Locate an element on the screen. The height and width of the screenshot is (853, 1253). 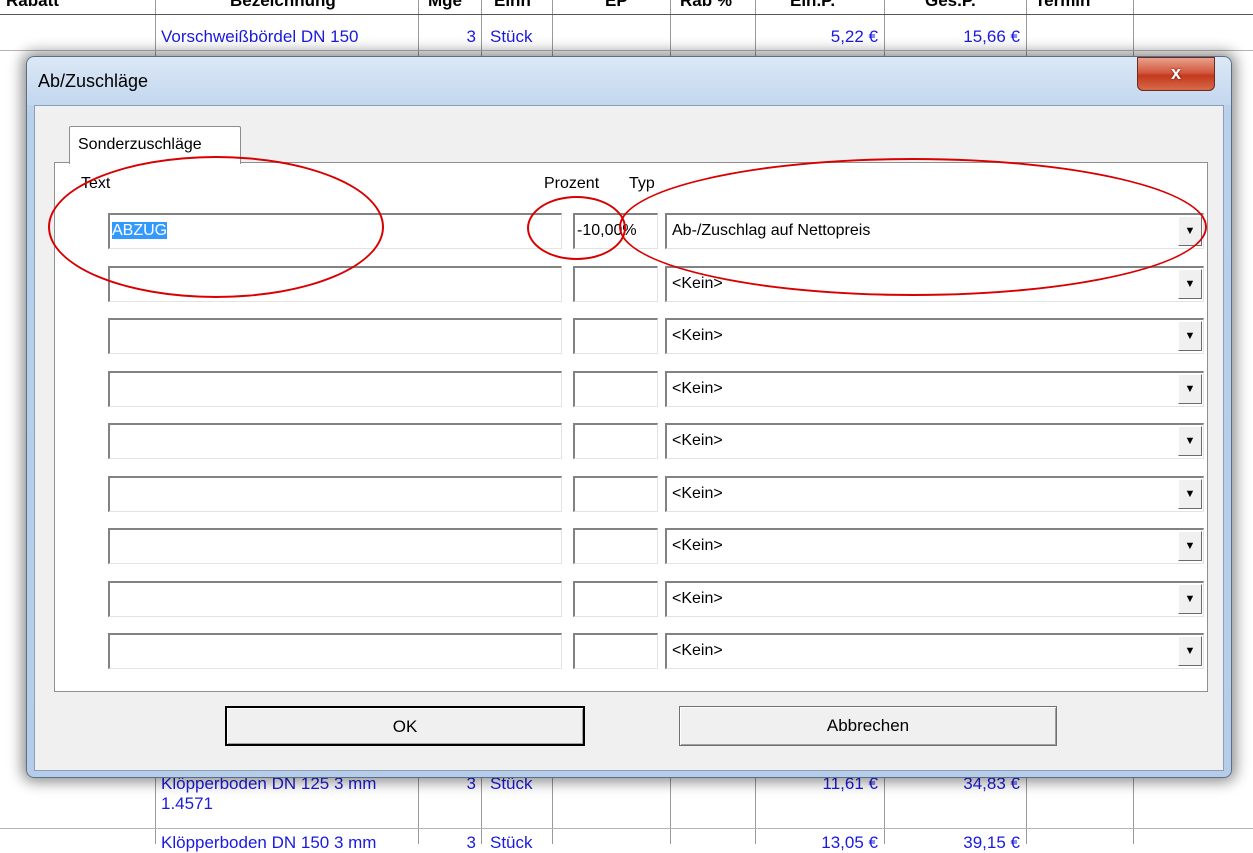
text-input: ABZUG is located at coordinates (335, 231).